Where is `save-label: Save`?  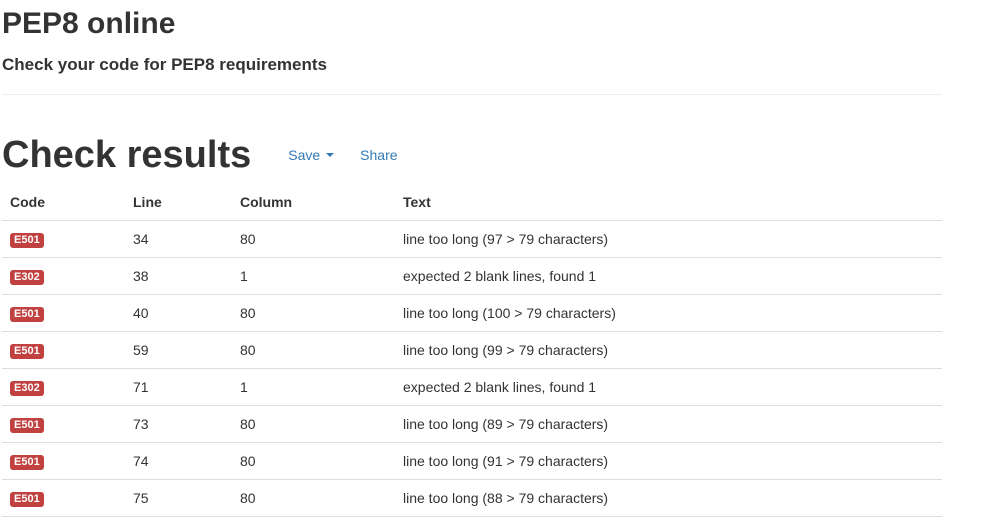 save-label: Save is located at coordinates (304, 155).